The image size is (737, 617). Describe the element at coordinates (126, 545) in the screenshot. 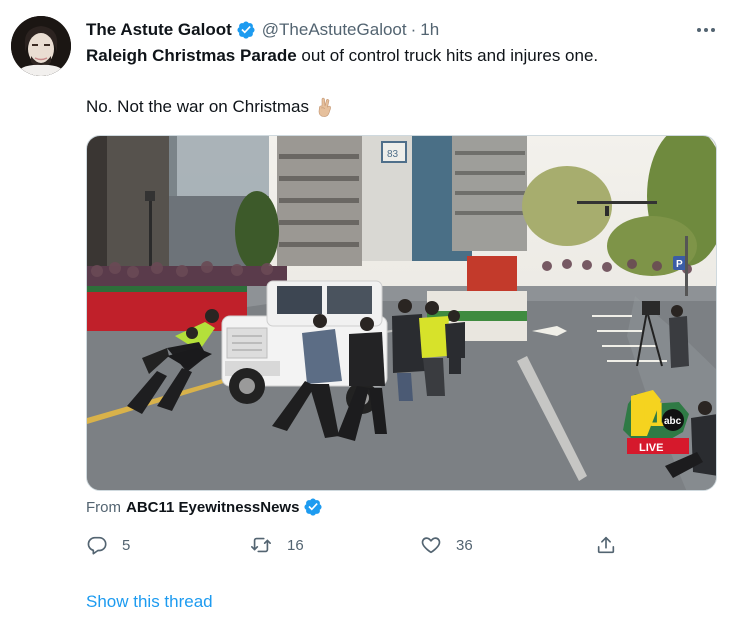

I see `reply-count: 5` at that location.